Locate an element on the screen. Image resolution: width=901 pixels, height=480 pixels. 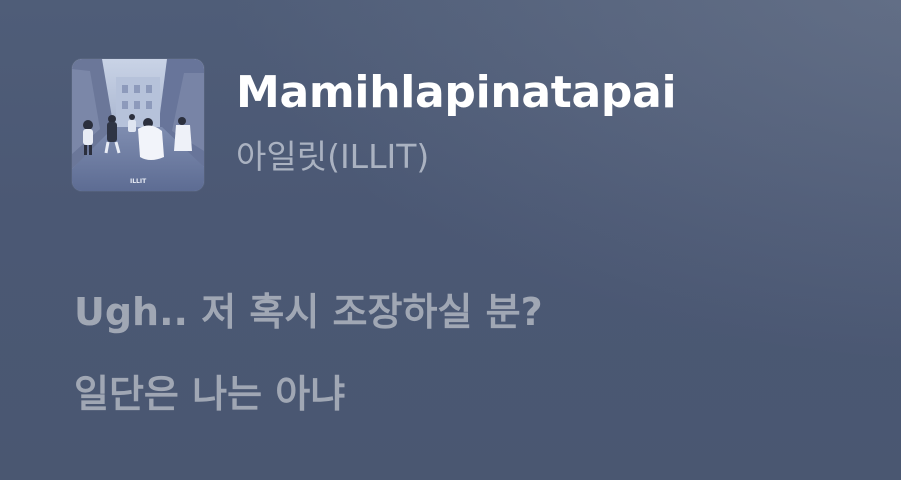
song-title: Mamihlapinatapai is located at coordinates (456, 92).